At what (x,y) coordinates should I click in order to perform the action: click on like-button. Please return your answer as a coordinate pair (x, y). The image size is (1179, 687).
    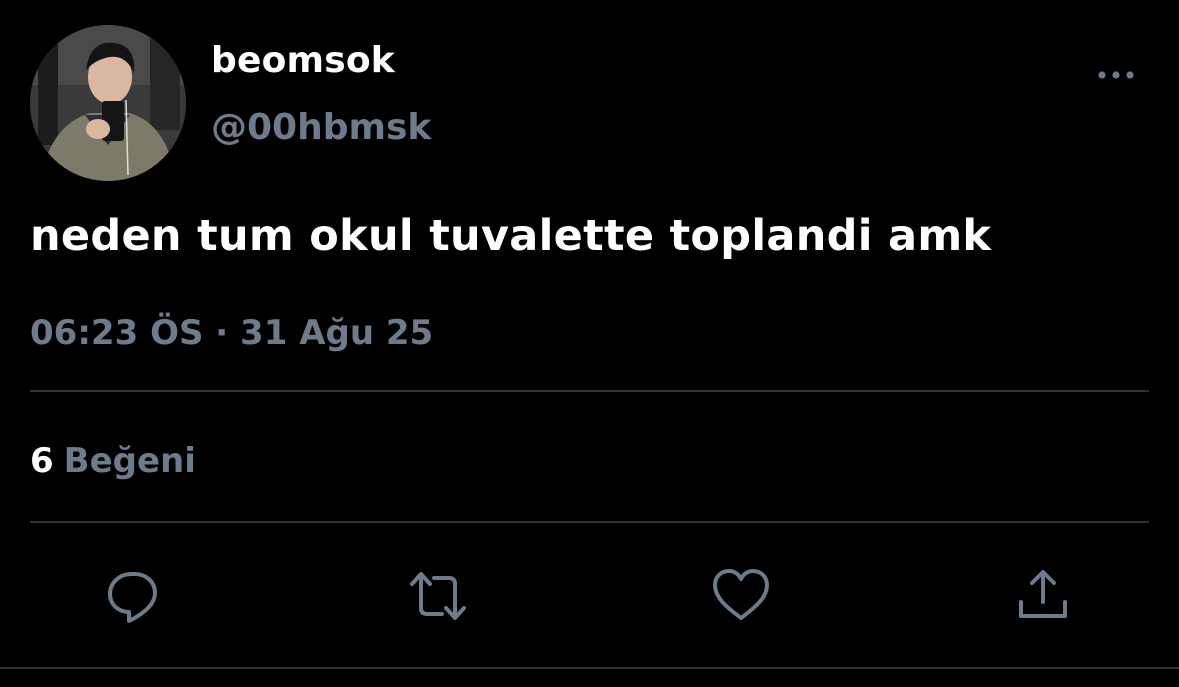
    Looking at the image, I should click on (741, 596).